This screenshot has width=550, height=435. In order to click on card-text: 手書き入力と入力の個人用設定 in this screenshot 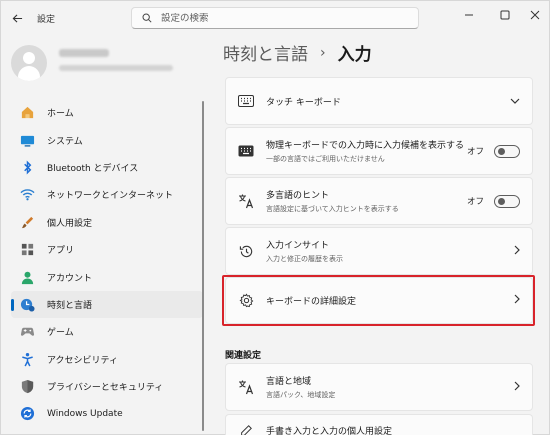, I will do `click(329, 429)`.